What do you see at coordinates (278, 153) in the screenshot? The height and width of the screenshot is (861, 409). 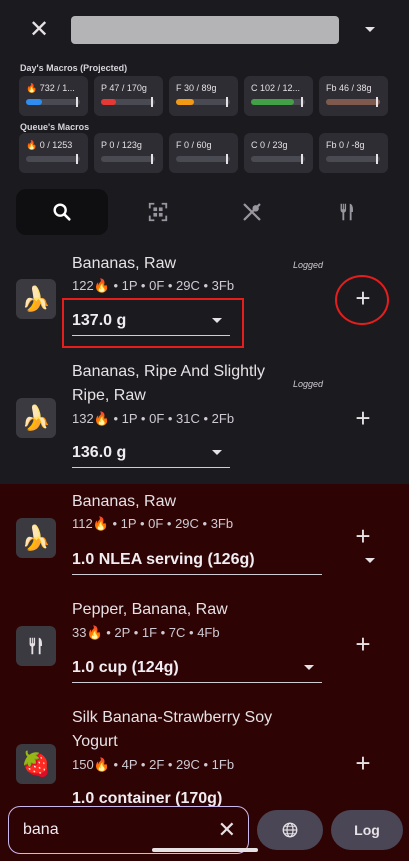 I see `macro-card-carbs: C 0 / 23g` at bounding box center [278, 153].